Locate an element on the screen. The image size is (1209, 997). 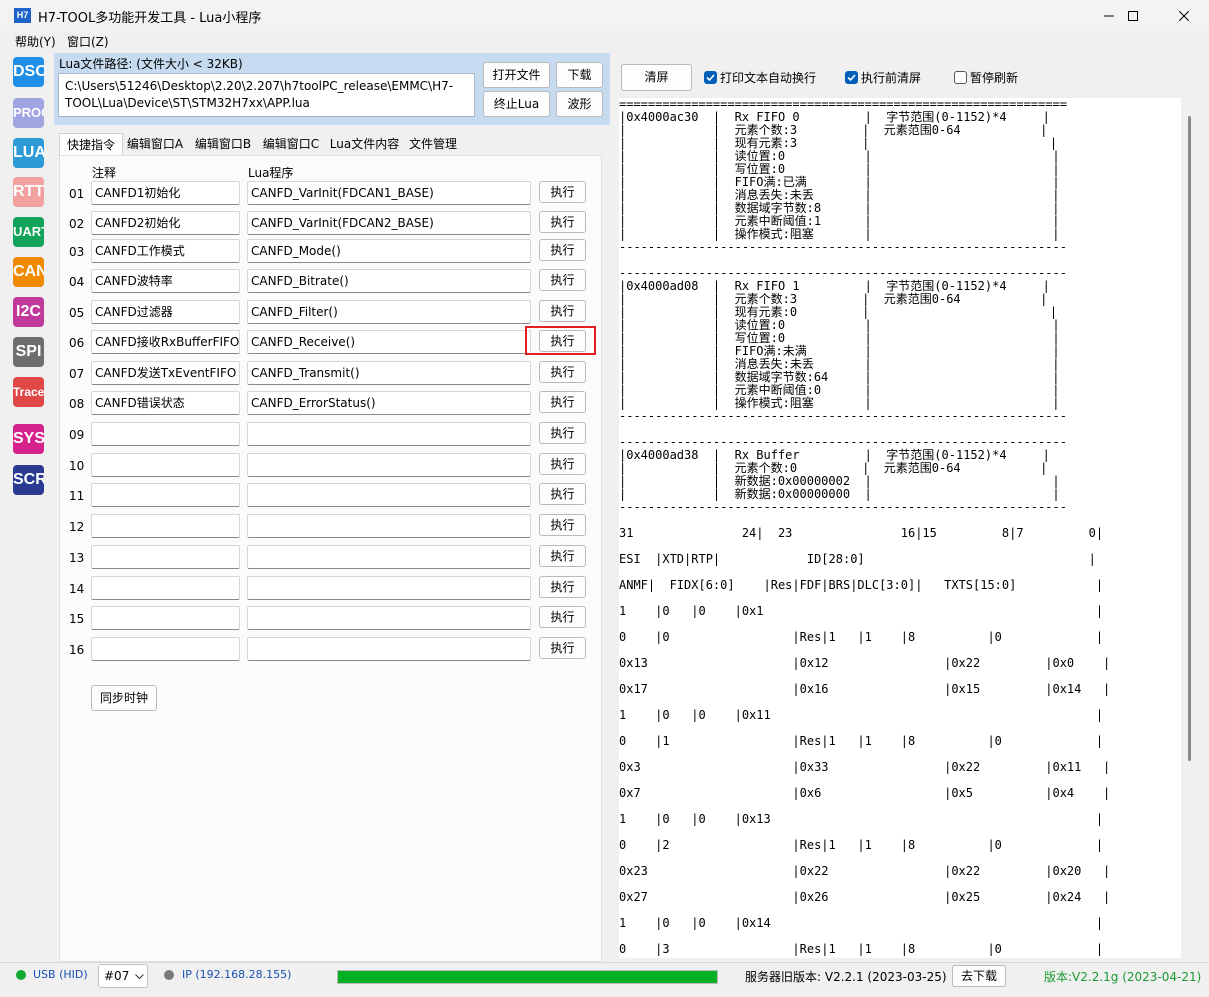
menu-help: 帮助(Y) is located at coordinates (35, 41).